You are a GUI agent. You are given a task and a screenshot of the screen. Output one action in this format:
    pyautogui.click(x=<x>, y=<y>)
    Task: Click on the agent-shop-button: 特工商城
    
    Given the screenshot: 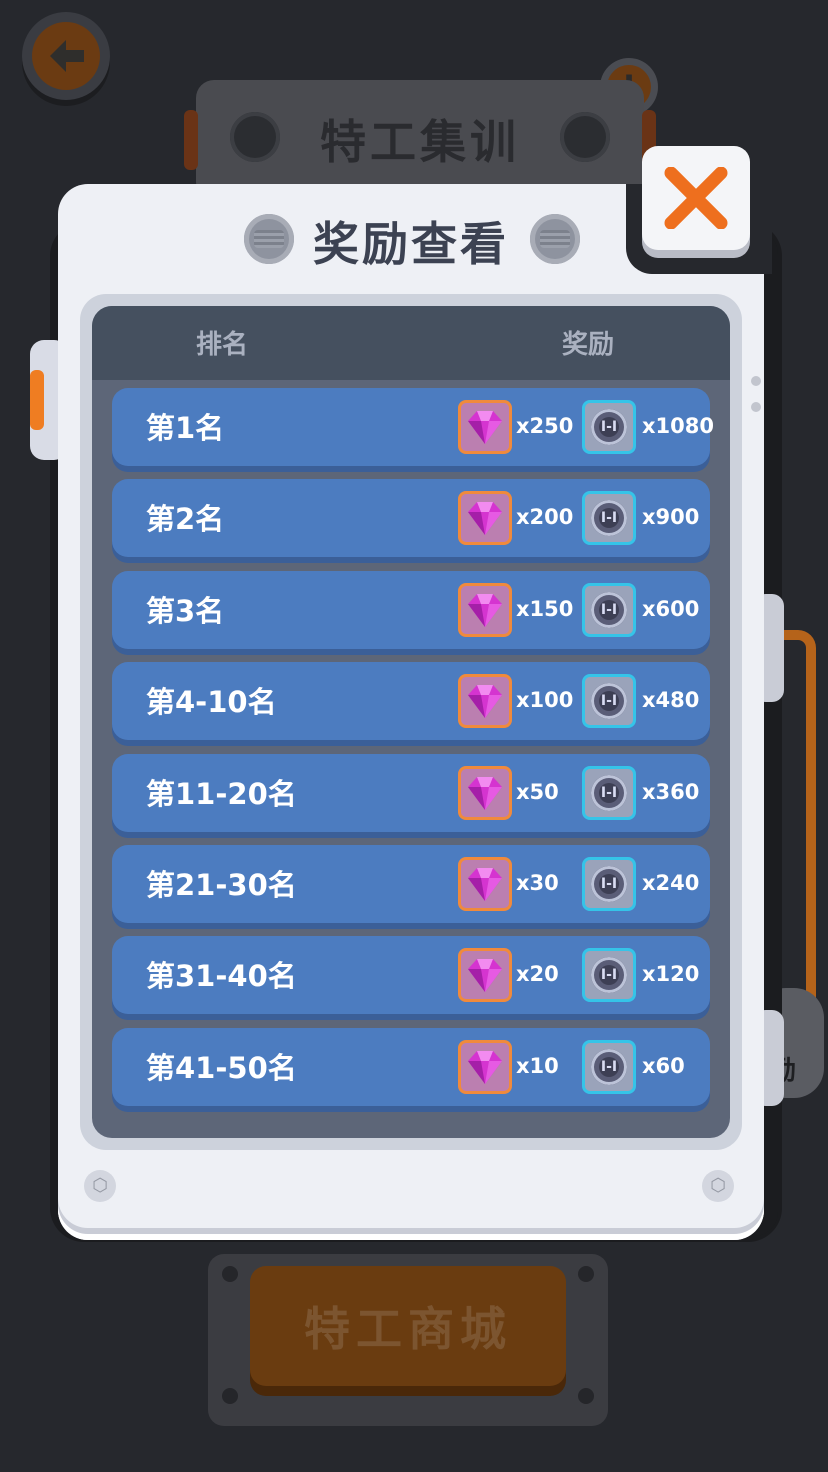 What is the action you would take?
    pyautogui.click(x=408, y=1326)
    